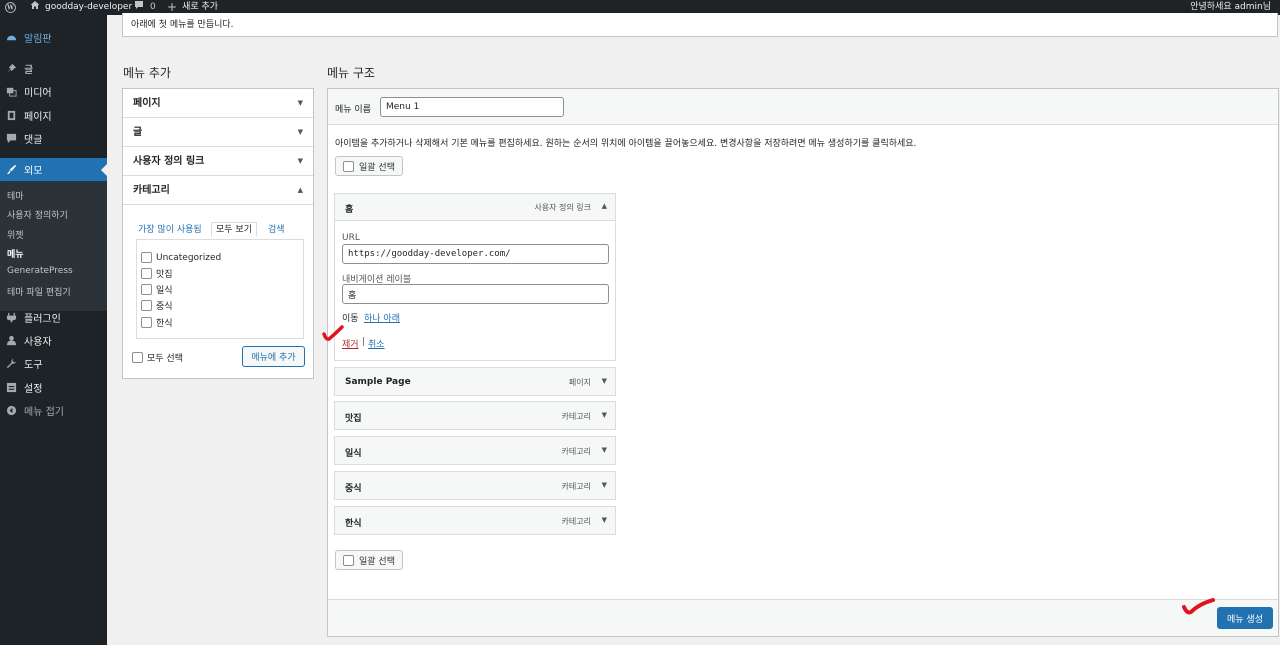  I want to click on bulk-select-button-top: 일괄 선택, so click(369, 166).